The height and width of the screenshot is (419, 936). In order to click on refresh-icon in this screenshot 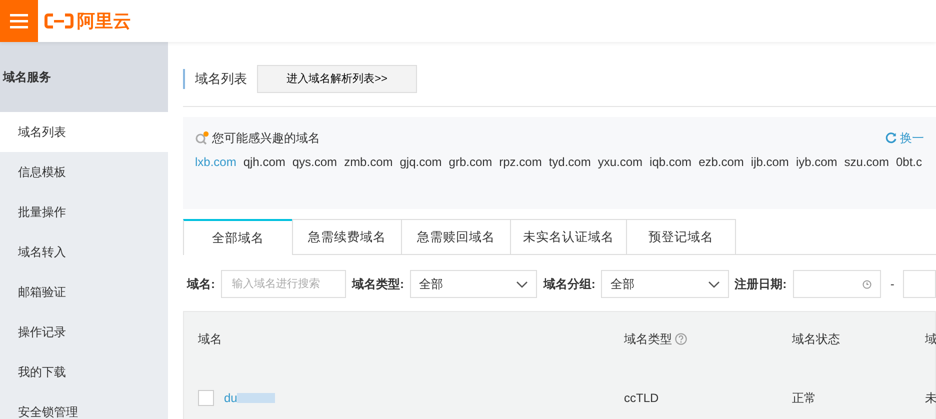, I will do `click(891, 138)`.